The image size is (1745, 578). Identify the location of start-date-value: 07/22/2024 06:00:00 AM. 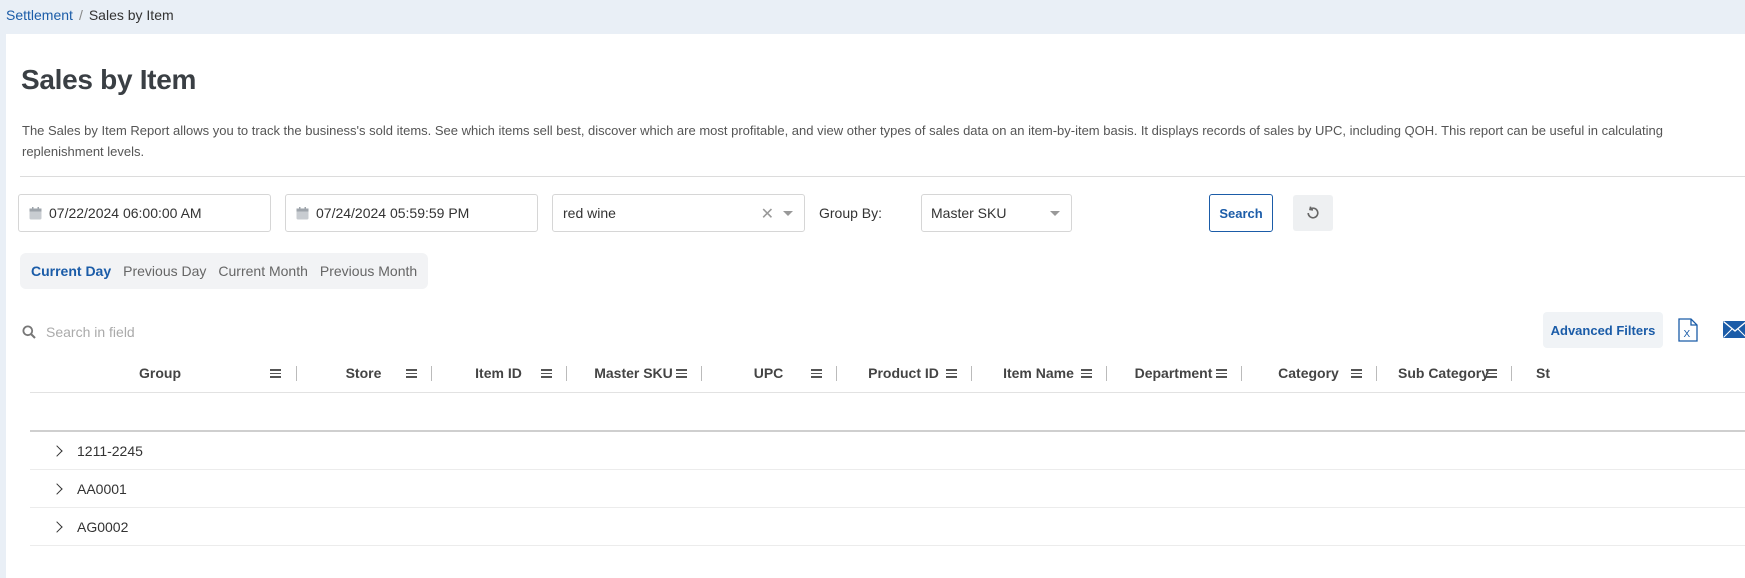
(125, 213).